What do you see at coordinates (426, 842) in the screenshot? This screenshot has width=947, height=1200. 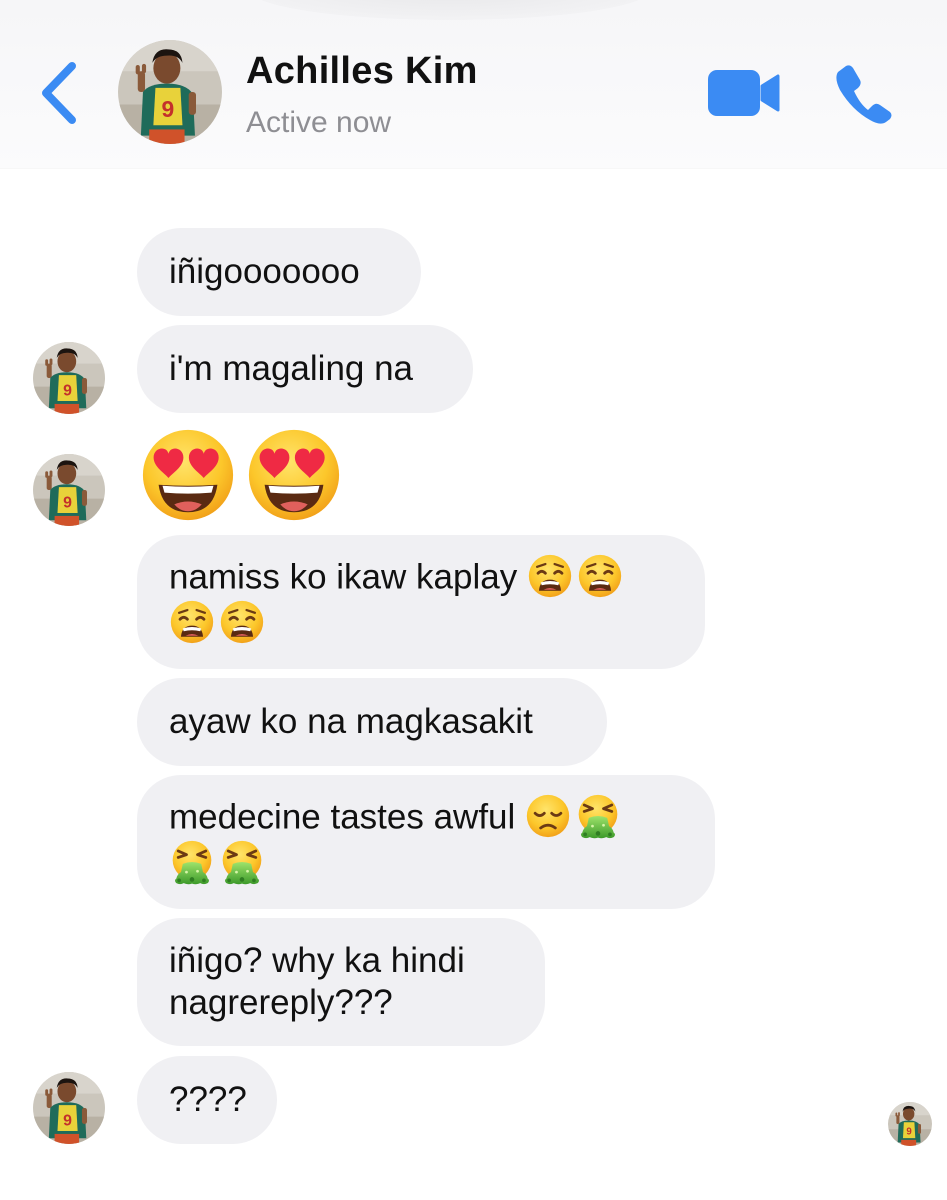 I see `message-bubble: medecine tastes awful` at bounding box center [426, 842].